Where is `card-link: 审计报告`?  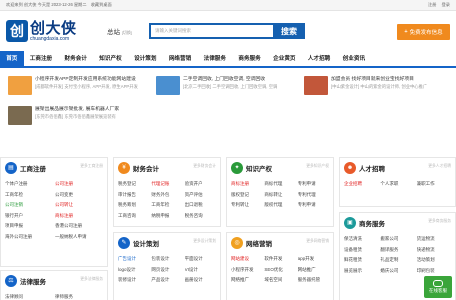 card-link: 审计报告 is located at coordinates (133, 195).